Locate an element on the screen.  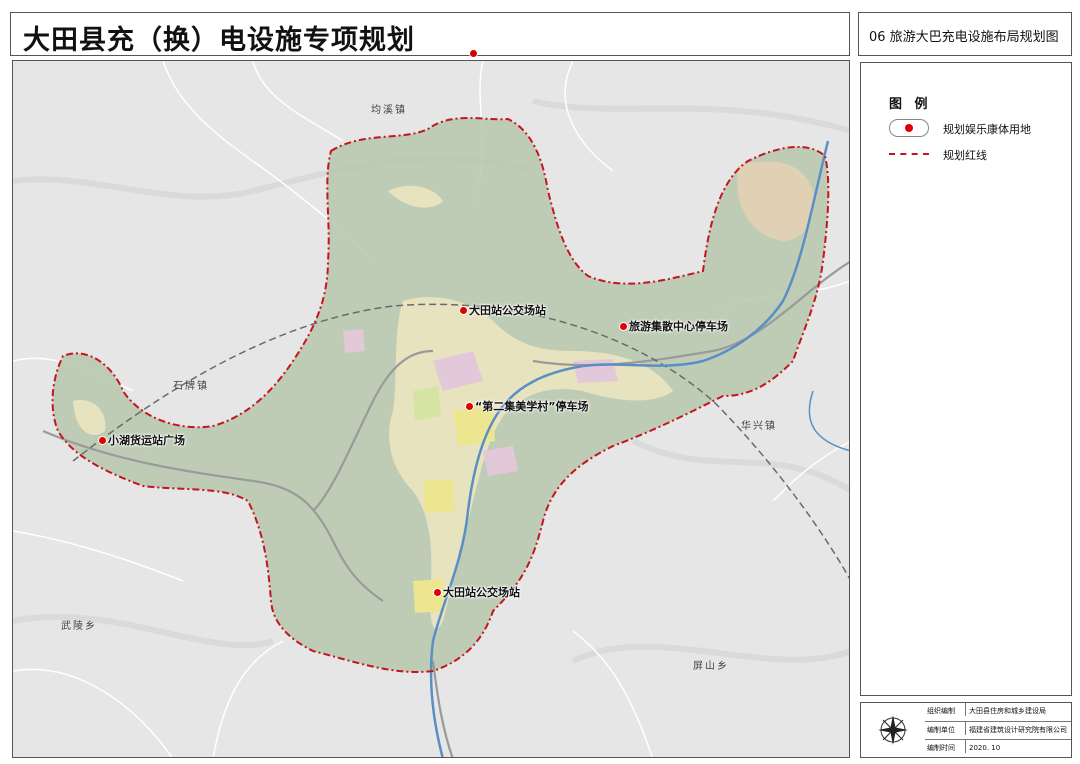
info-row-date: 编制时间 2020. 10 is located at coordinates (998, 748).